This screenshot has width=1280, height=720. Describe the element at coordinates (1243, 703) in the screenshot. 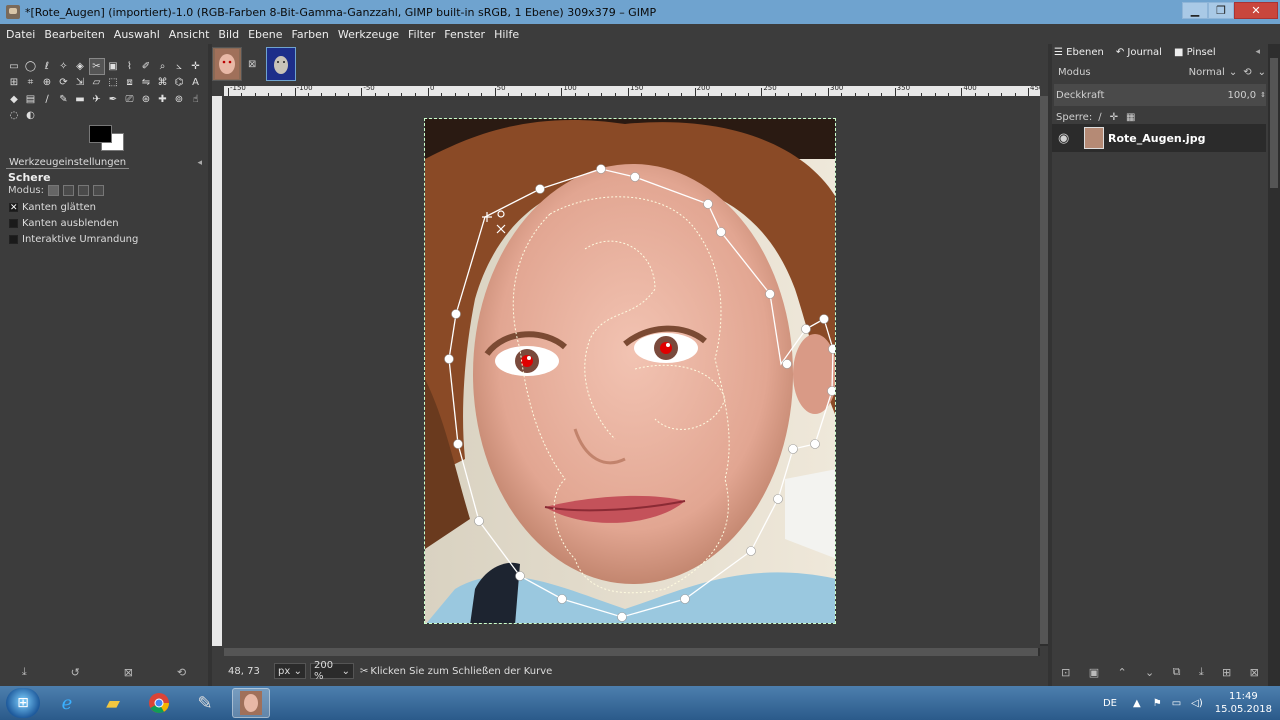

I see `clock: 11:49 15.05.2018` at that location.